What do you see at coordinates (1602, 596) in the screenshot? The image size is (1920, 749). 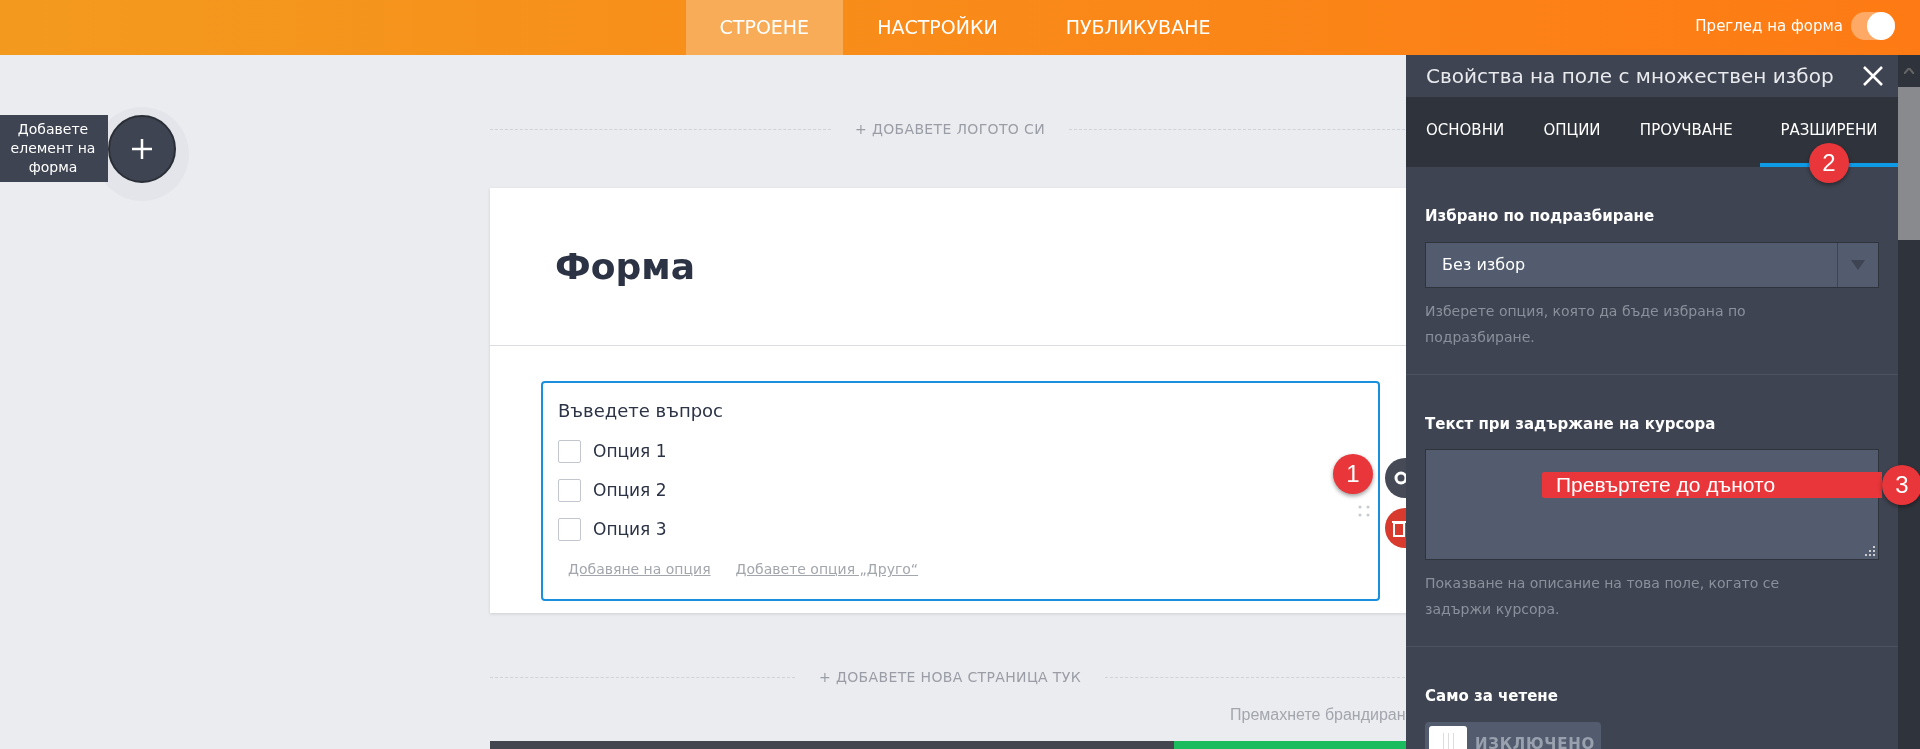 I see `help-text: Показване на описание на това поле, когато се задържи курсора.` at bounding box center [1602, 596].